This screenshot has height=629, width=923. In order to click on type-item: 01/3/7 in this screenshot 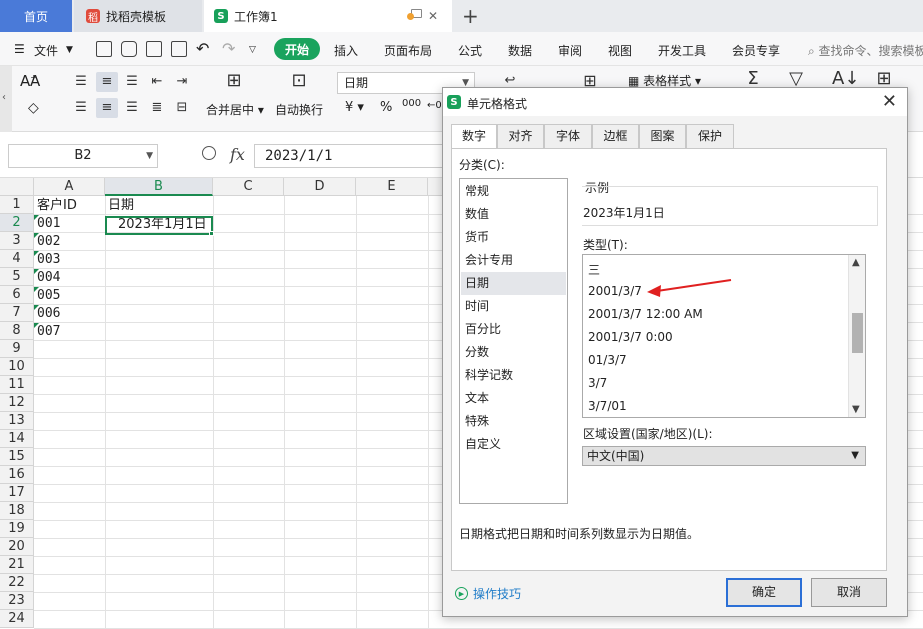, I will do `click(607, 360)`.